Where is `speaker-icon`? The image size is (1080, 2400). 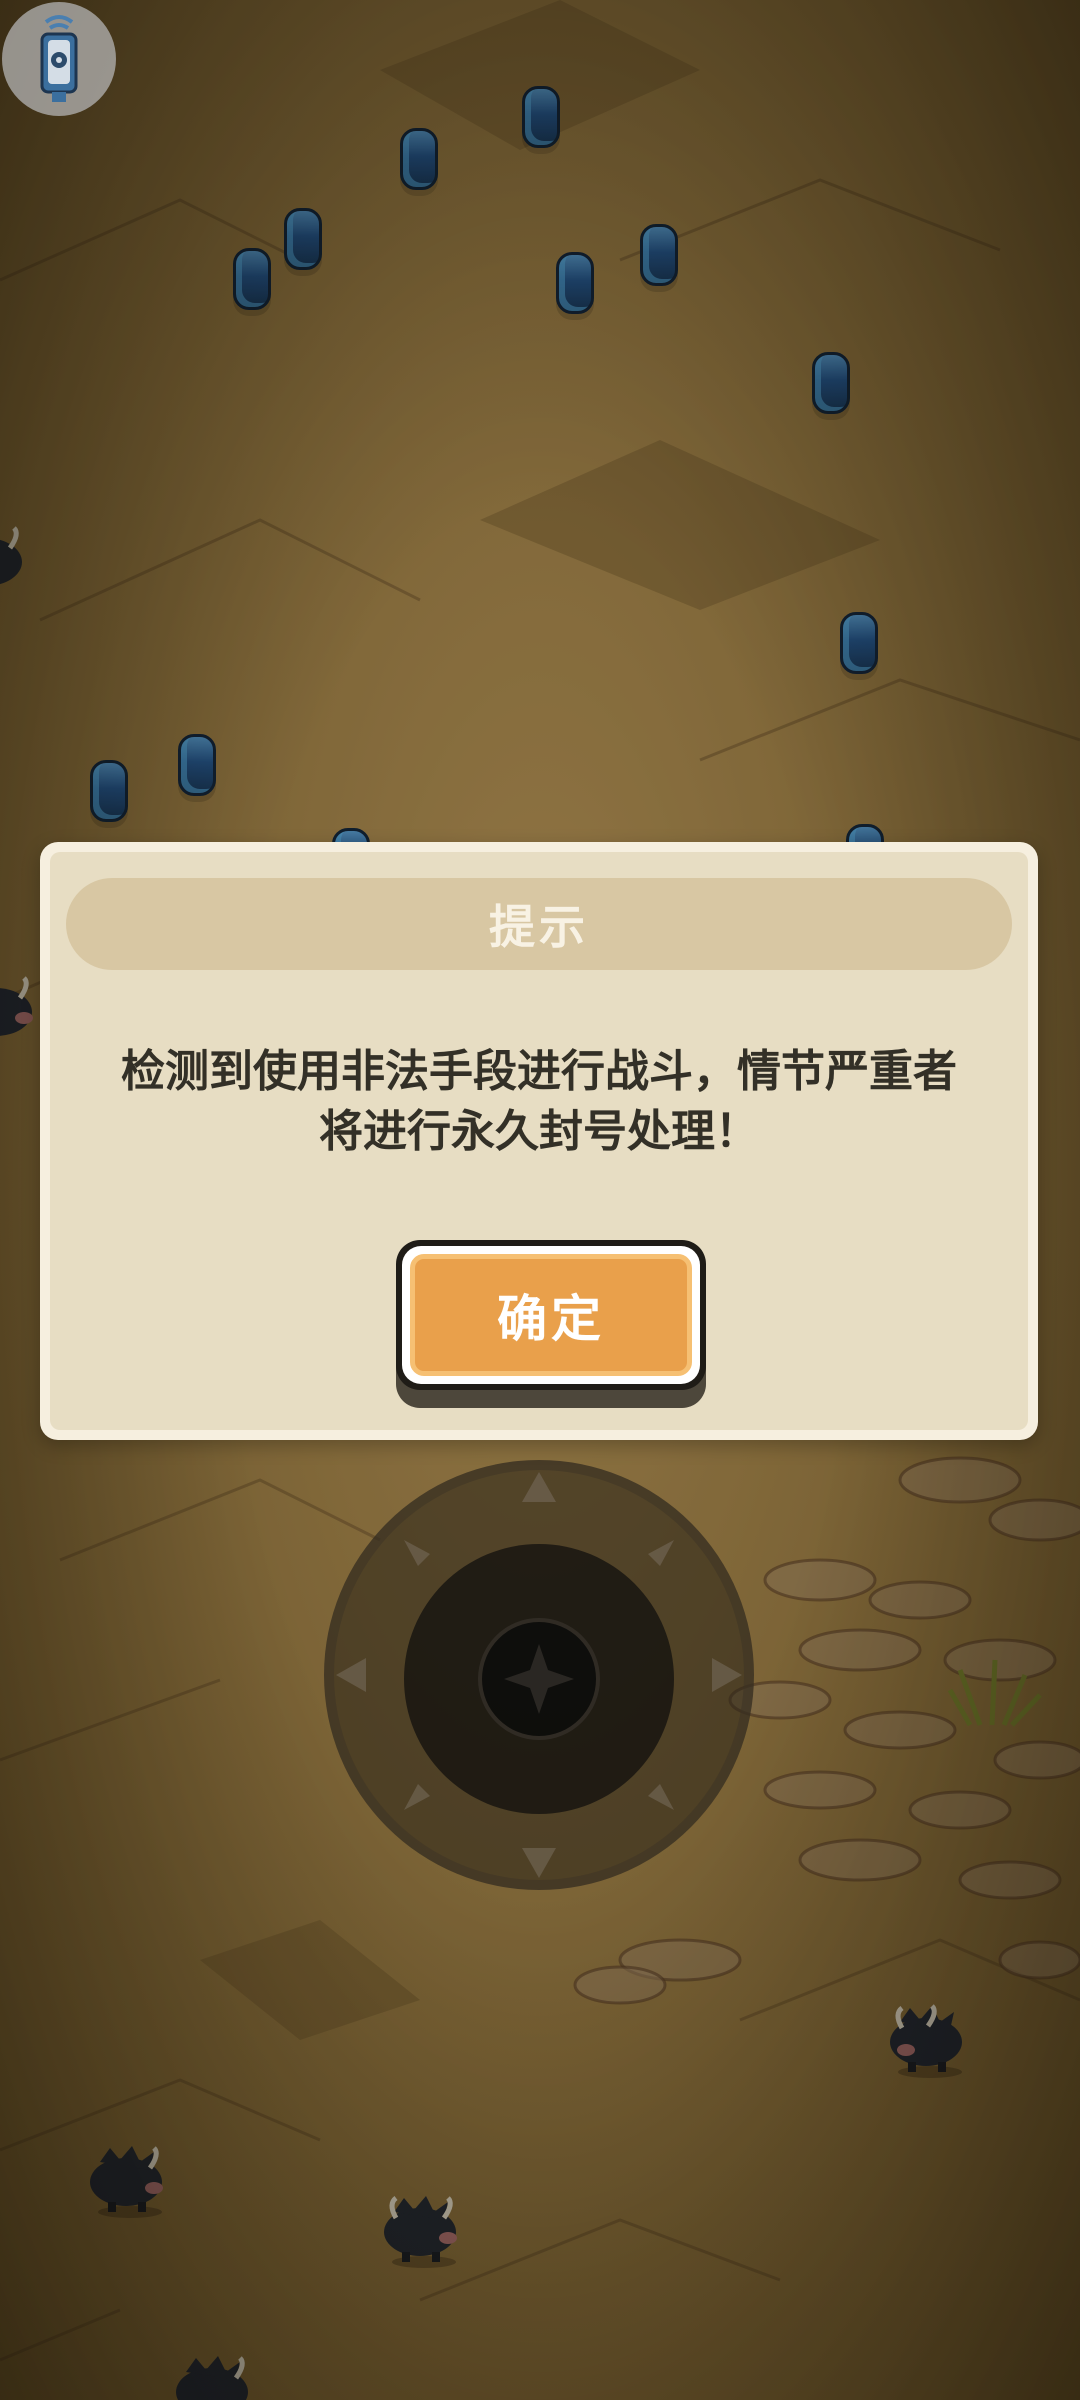
speaker-icon is located at coordinates (59, 58).